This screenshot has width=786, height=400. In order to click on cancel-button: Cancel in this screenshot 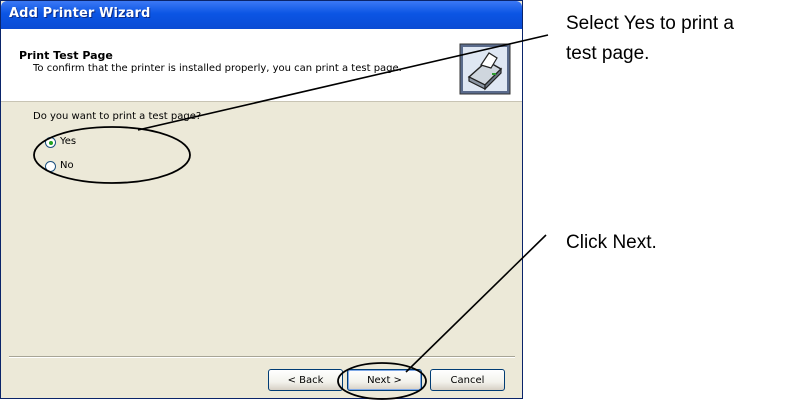, I will do `click(467, 380)`.